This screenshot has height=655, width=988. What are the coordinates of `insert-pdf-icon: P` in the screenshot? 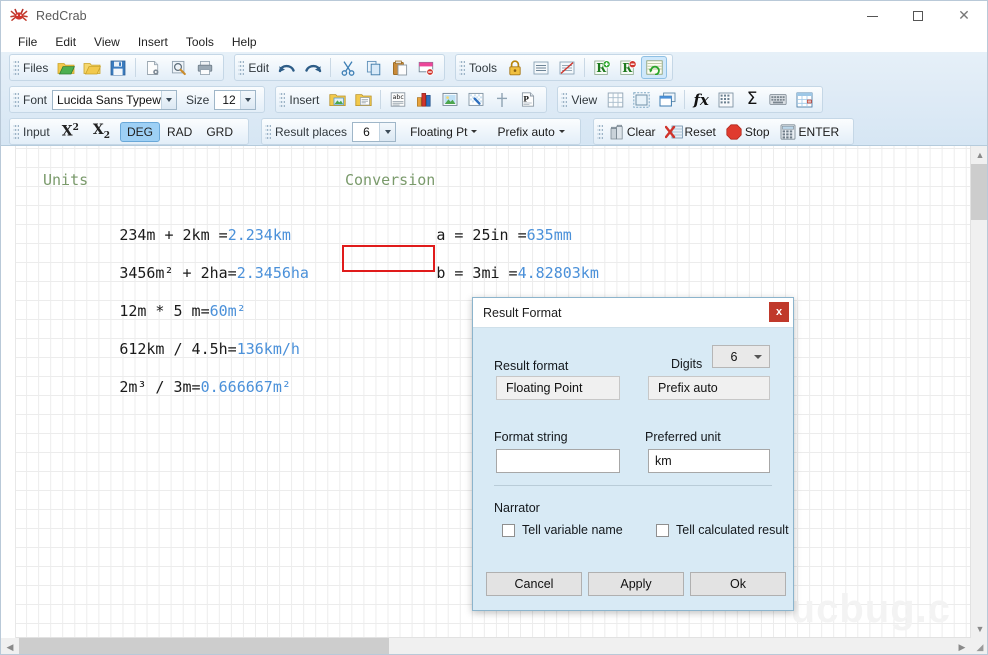 It's located at (528, 99).